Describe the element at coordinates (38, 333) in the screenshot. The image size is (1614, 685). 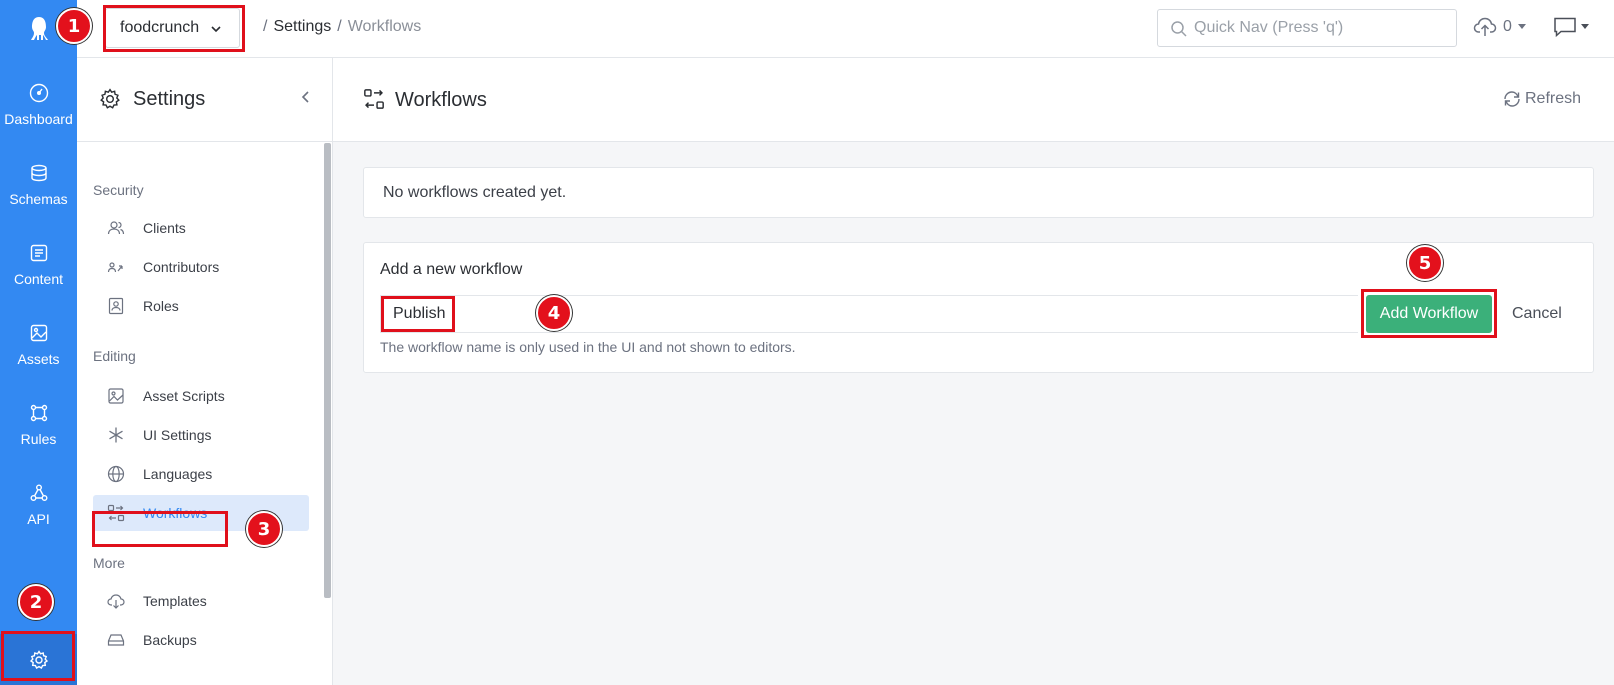
I see `assets-icon` at that location.